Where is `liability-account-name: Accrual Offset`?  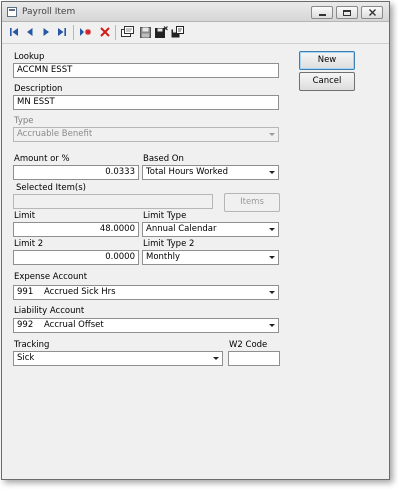 liability-account-name: Accrual Offset is located at coordinates (74, 325).